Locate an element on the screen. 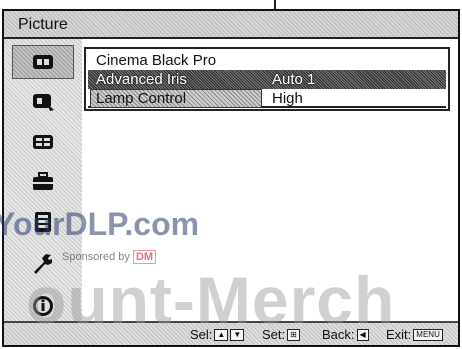  setup-icon is located at coordinates (43, 181).